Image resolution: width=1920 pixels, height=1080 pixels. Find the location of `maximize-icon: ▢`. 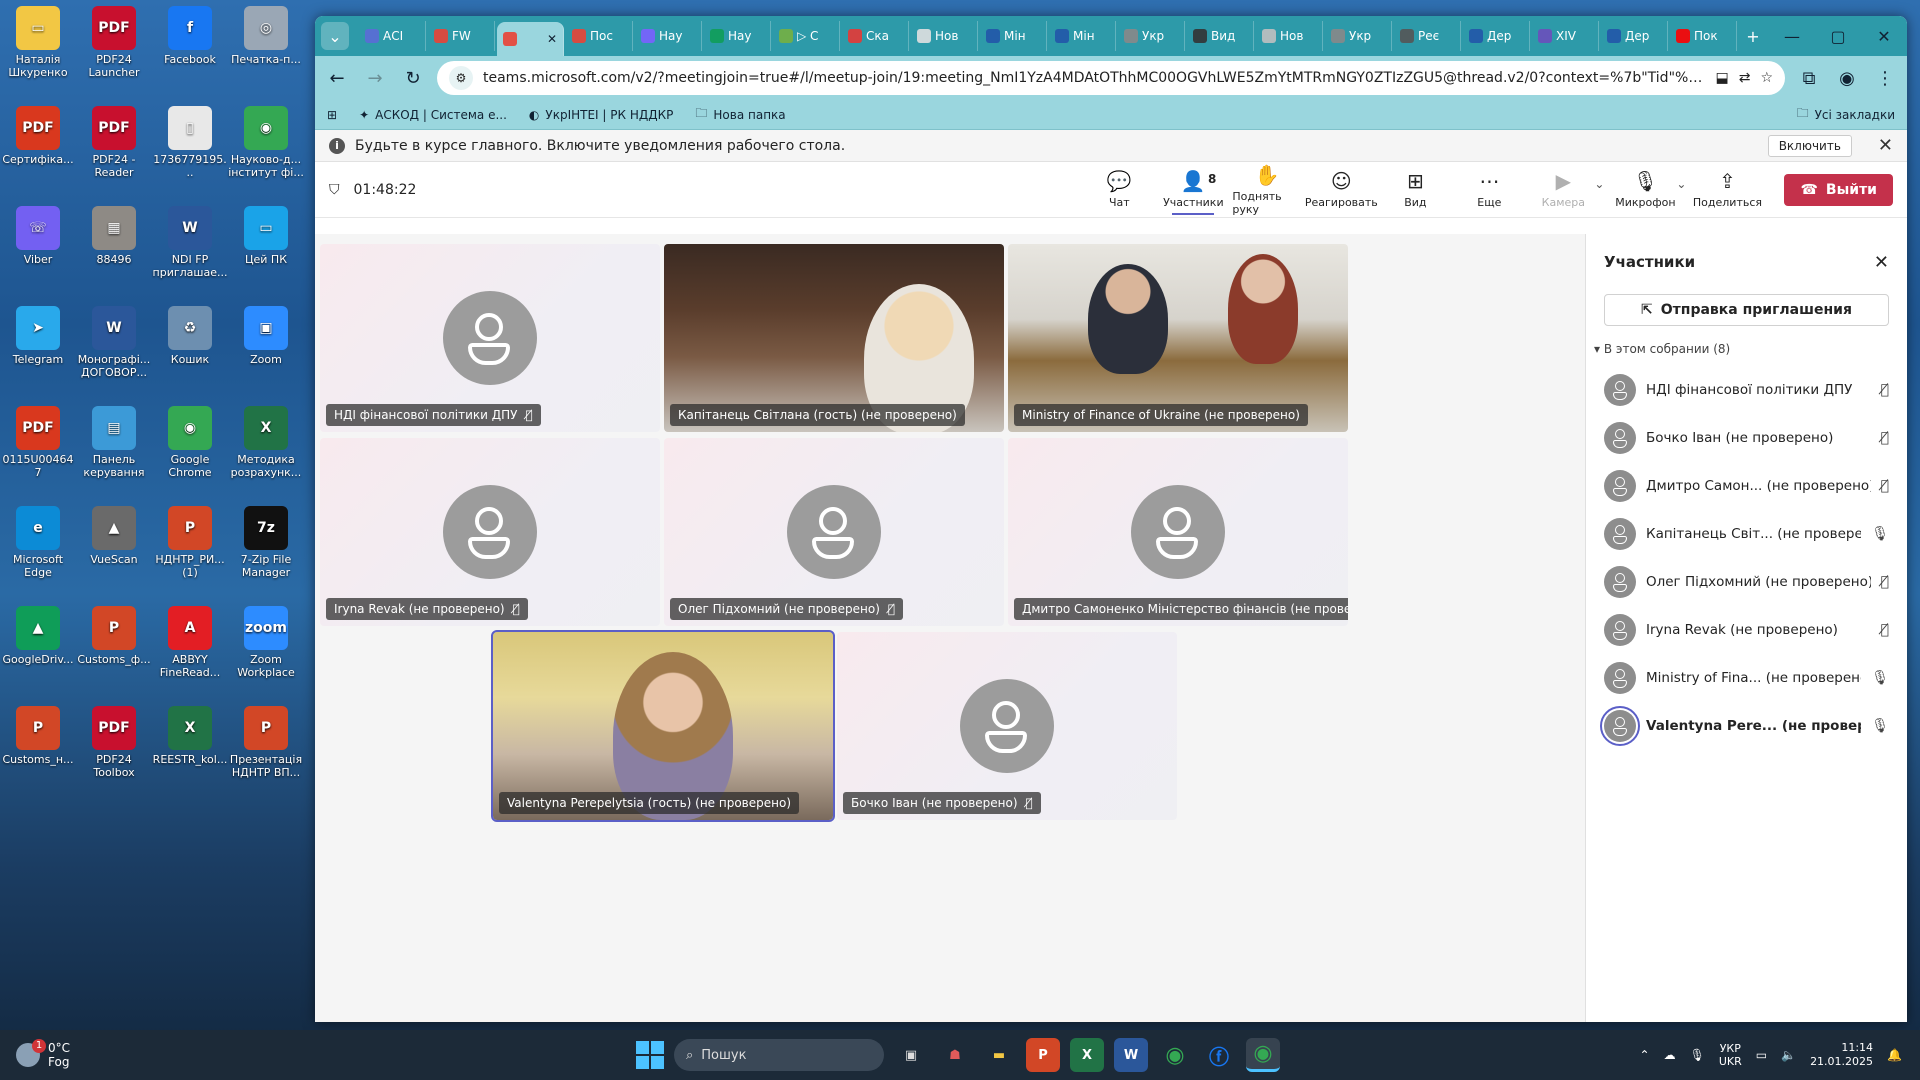

maximize-icon: ▢ is located at coordinates (1838, 36).